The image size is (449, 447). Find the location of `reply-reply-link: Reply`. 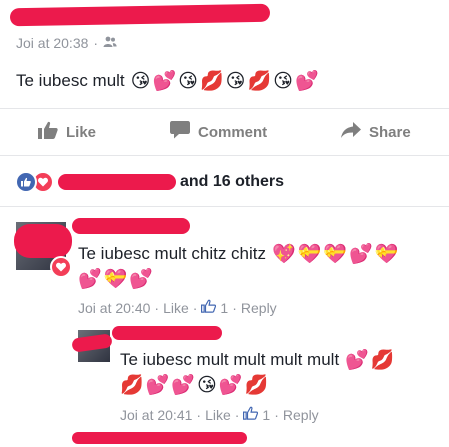

reply-reply-link: Reply is located at coordinates (301, 415).